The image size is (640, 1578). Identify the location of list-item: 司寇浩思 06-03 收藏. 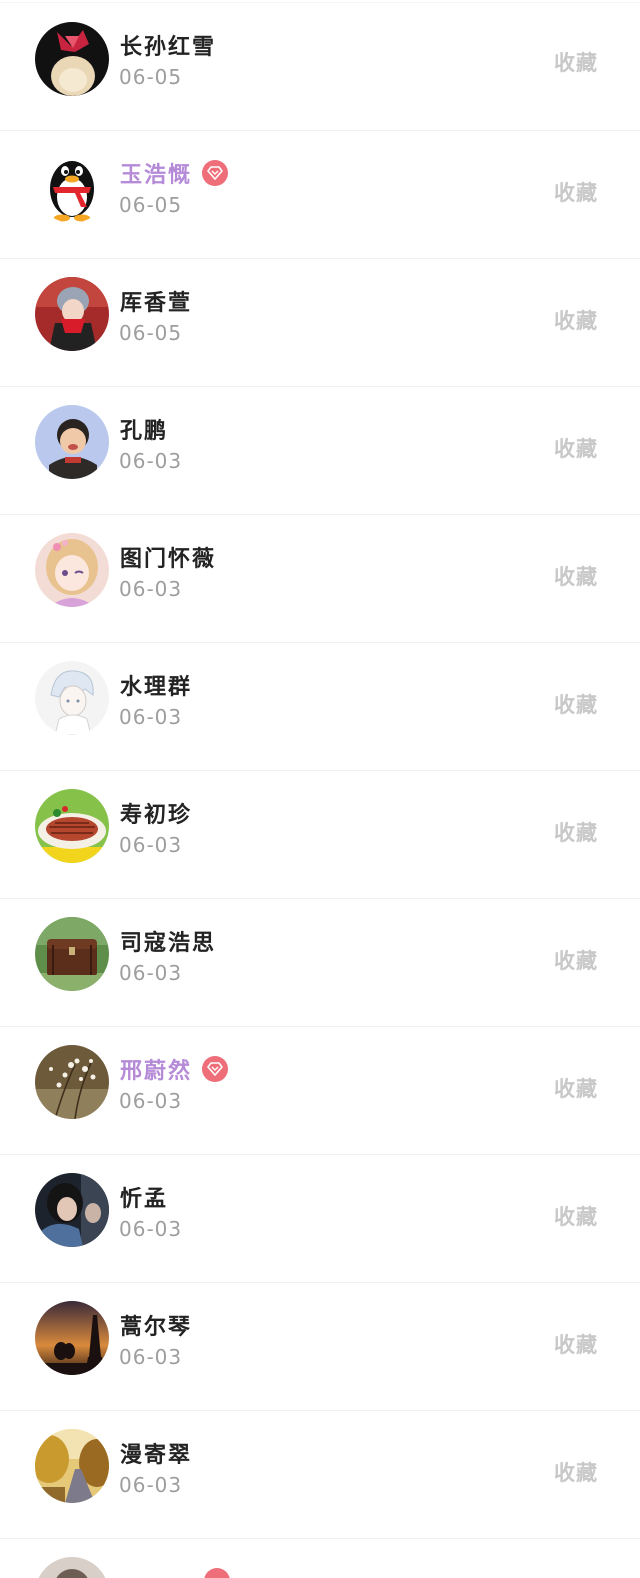
(320, 962).